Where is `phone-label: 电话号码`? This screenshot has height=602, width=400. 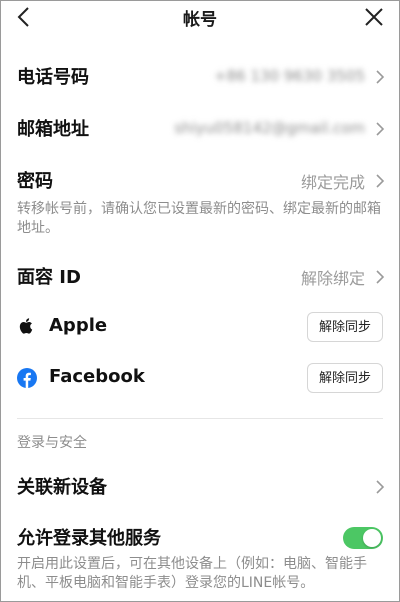 phone-label: 电话号码 is located at coordinates (53, 77).